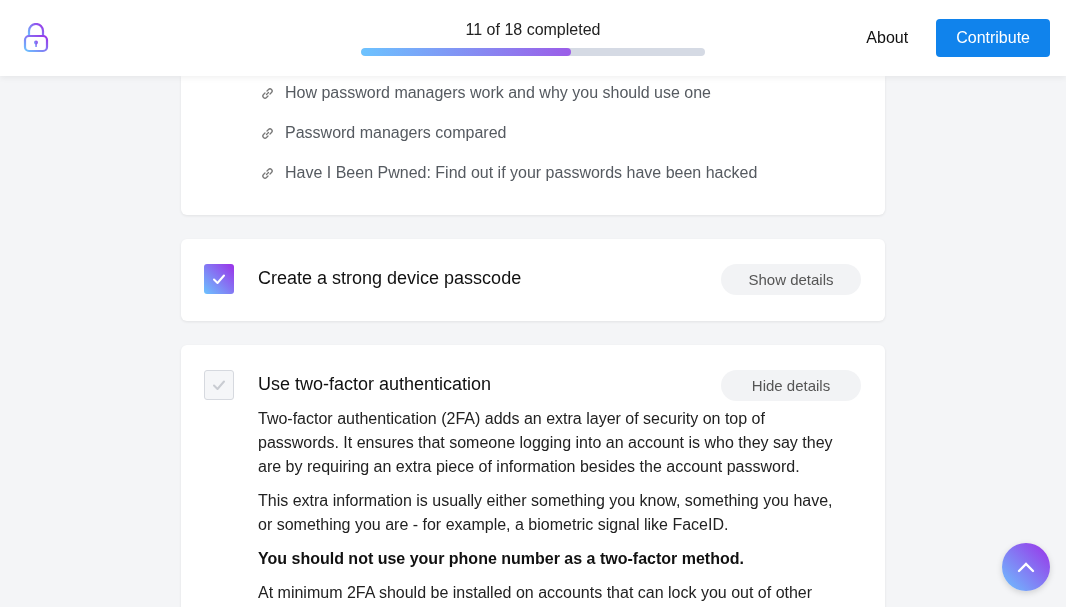 The width and height of the screenshot is (1066, 607). Describe the element at coordinates (501, 559) in the screenshot. I see `details-paragraph: You should not use your phone number as a two-factor method.` at that location.